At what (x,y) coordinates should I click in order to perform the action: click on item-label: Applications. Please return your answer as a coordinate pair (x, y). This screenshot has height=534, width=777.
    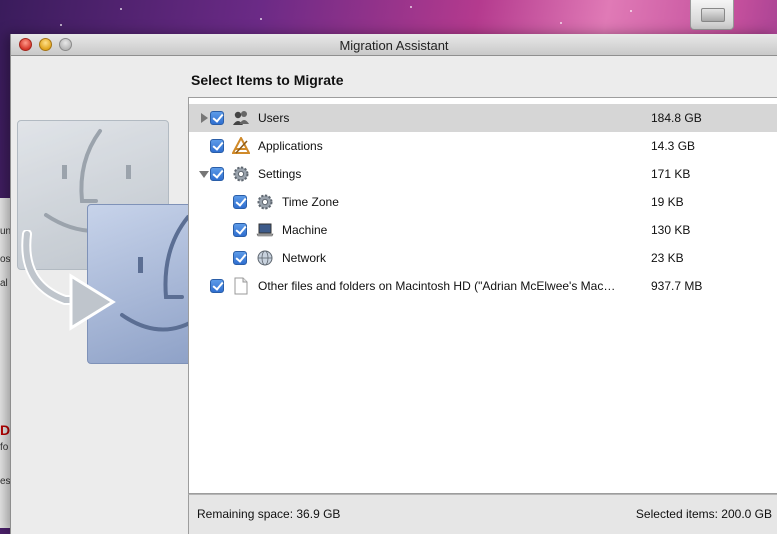
    Looking at the image, I should click on (290, 146).